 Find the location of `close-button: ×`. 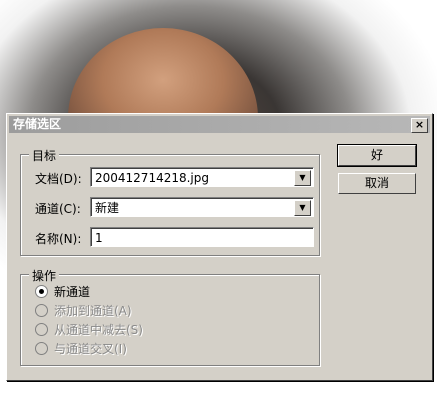

close-button: × is located at coordinates (419, 125).